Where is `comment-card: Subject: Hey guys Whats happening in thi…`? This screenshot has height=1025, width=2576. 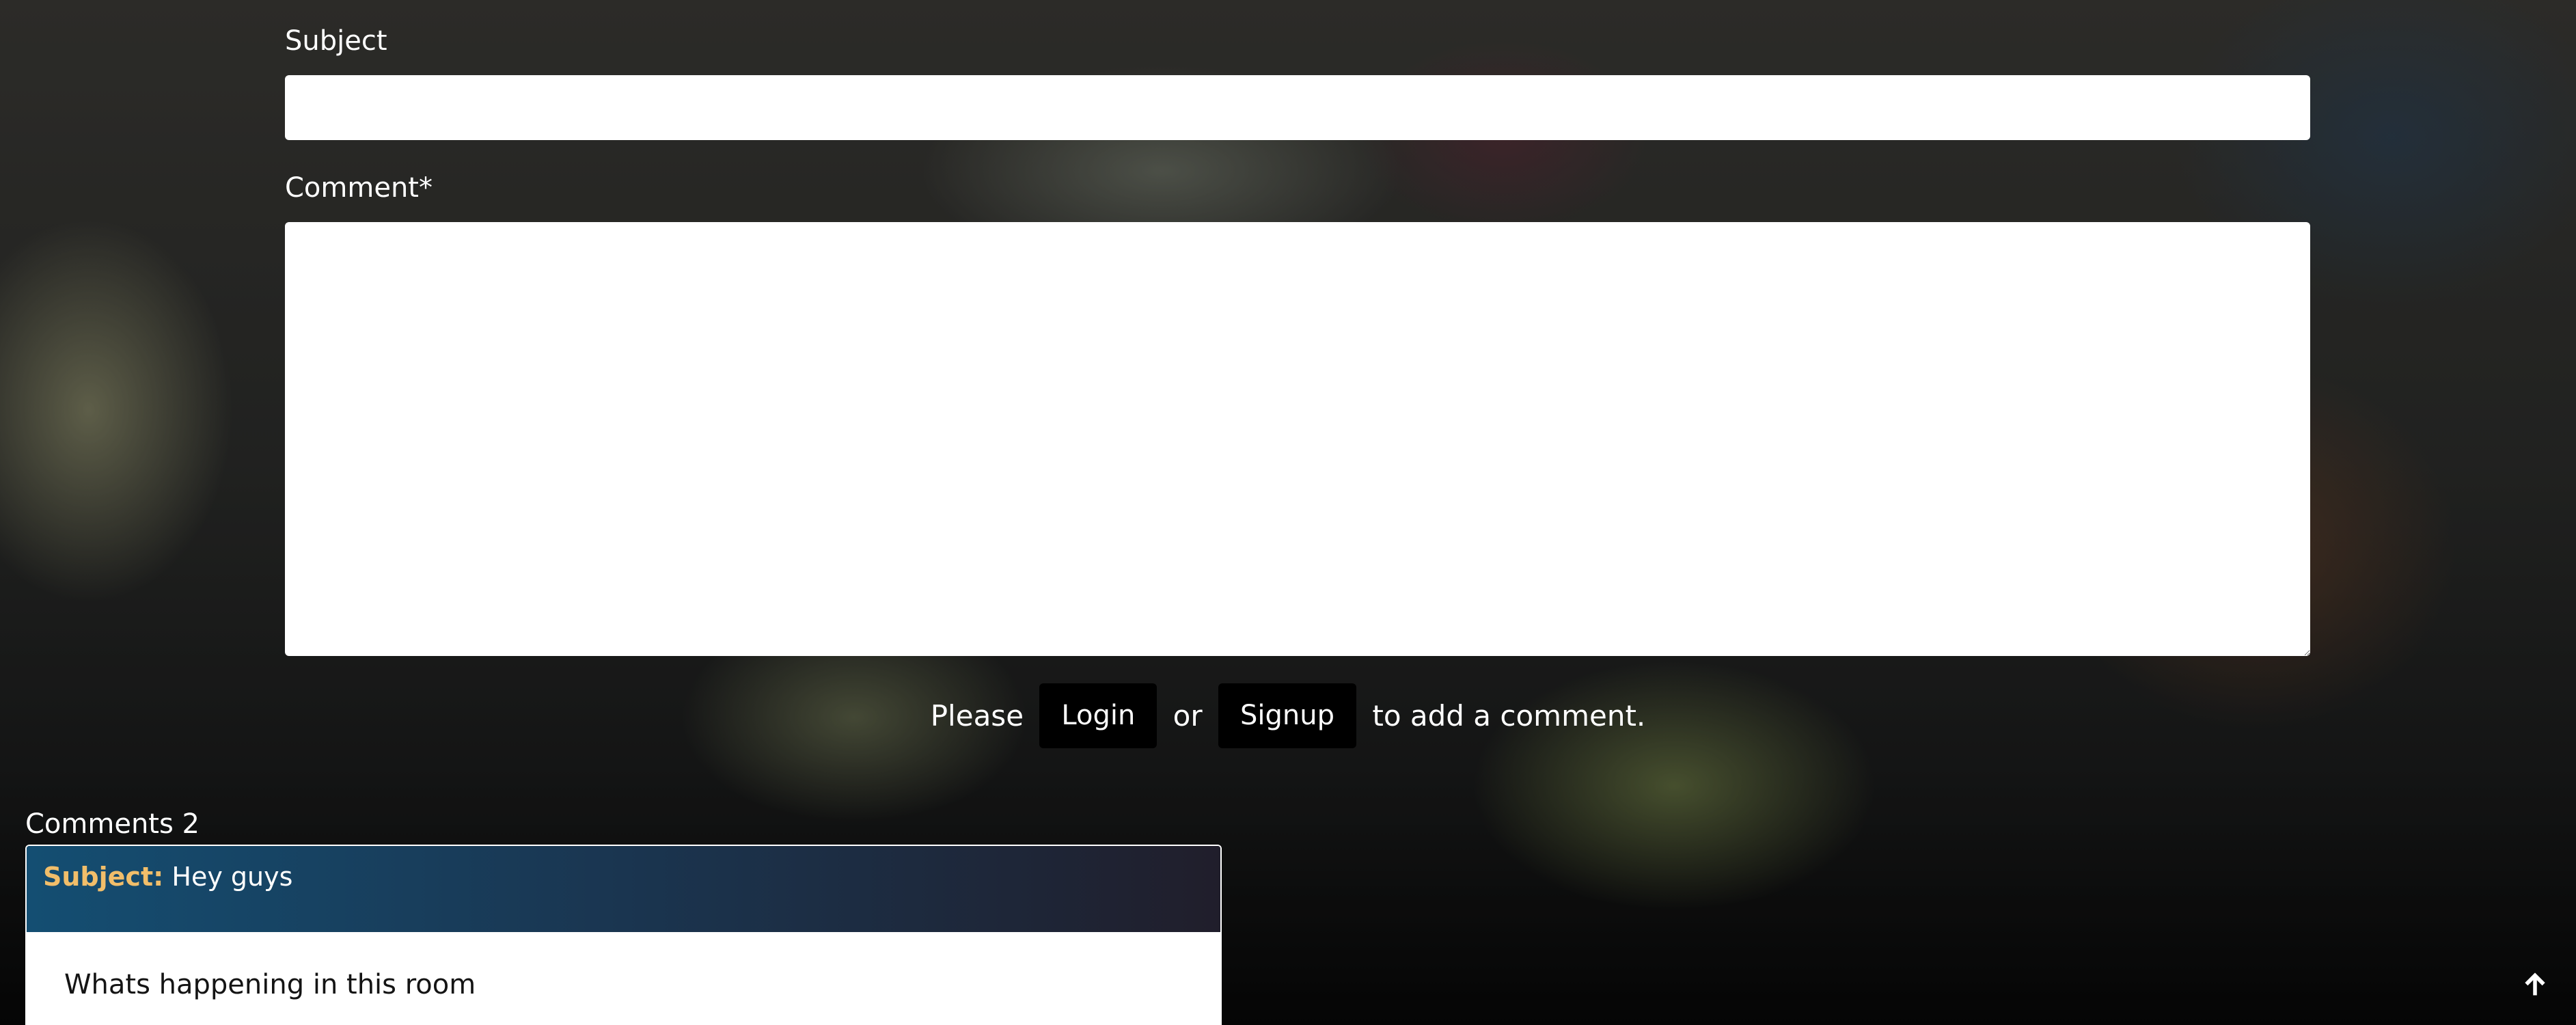 comment-card: Subject: Hey guys Whats happening in thi… is located at coordinates (623, 935).